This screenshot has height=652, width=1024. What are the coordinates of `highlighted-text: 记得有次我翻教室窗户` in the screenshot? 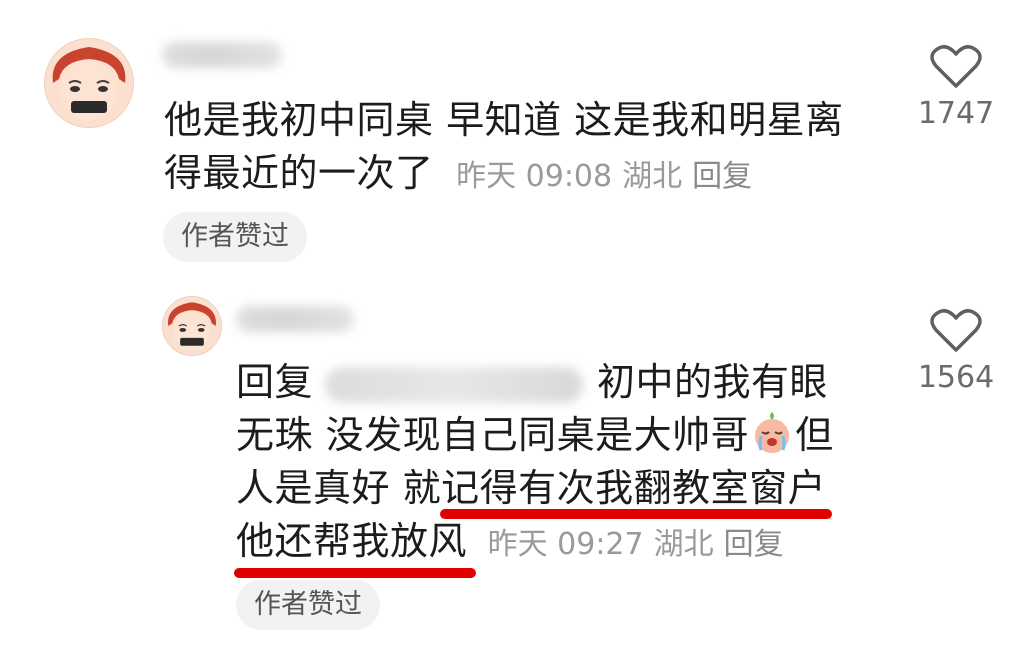 It's located at (634, 488).